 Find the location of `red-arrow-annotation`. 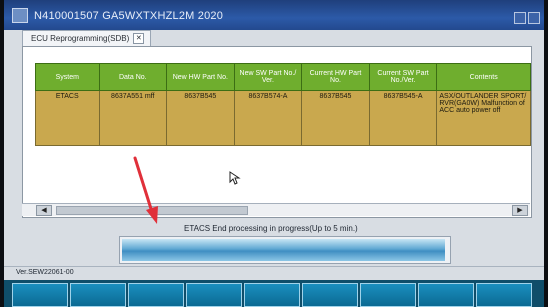

red-arrow-annotation is located at coordinates (145, 190).